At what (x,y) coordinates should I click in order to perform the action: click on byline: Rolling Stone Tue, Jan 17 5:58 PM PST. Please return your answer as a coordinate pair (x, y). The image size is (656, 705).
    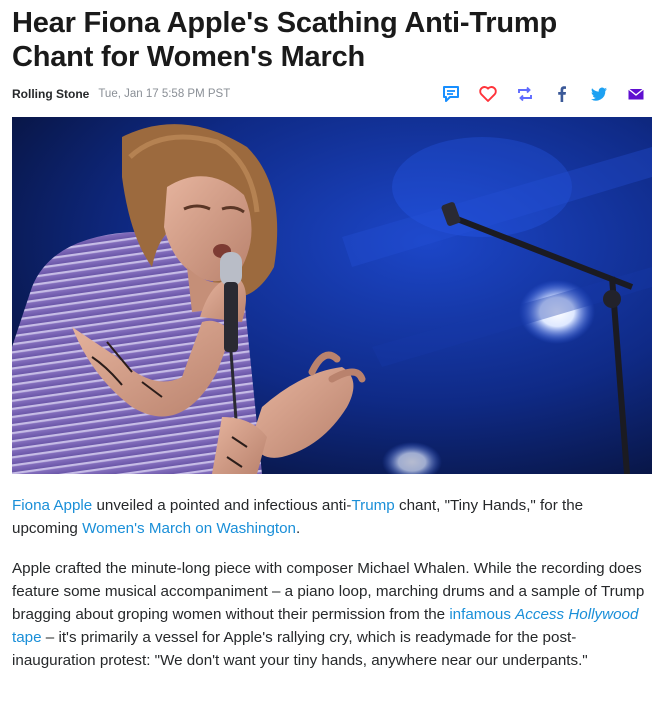
    Looking at the image, I should click on (121, 94).